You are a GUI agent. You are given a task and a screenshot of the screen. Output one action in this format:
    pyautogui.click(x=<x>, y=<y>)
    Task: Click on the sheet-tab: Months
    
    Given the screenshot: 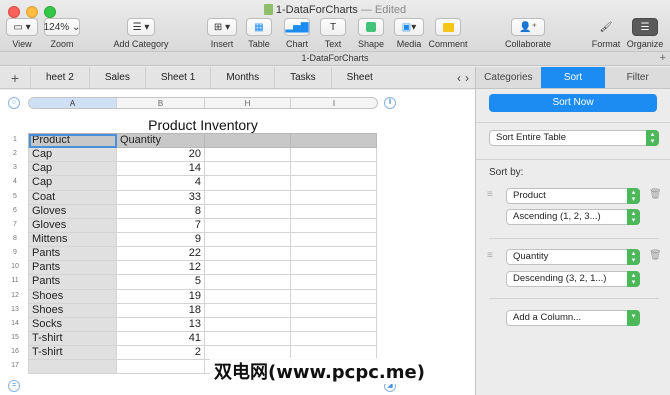 What is the action you would take?
    pyautogui.click(x=242, y=77)
    